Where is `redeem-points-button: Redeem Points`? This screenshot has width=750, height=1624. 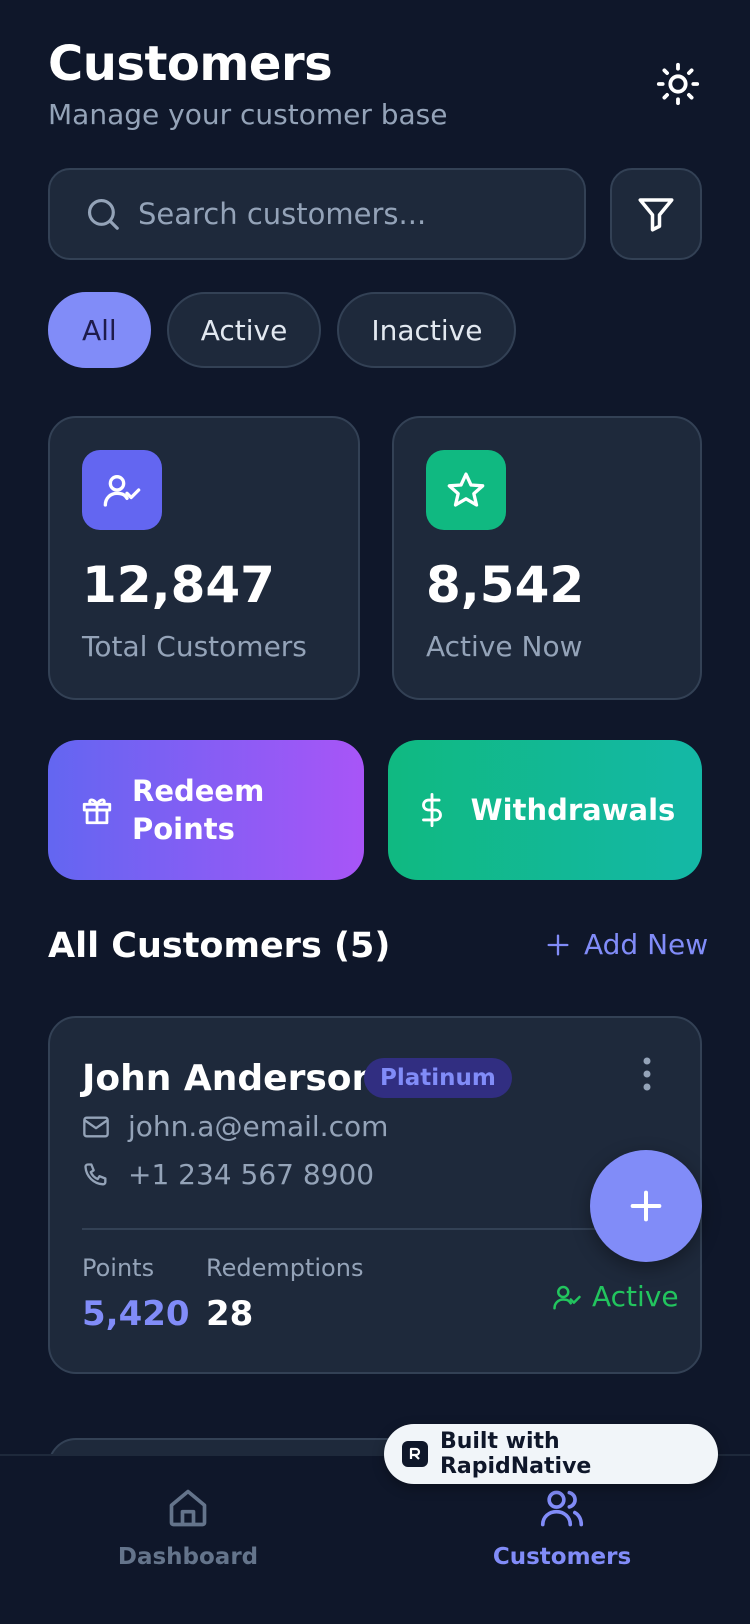
redeem-points-button: Redeem Points is located at coordinates (206, 810).